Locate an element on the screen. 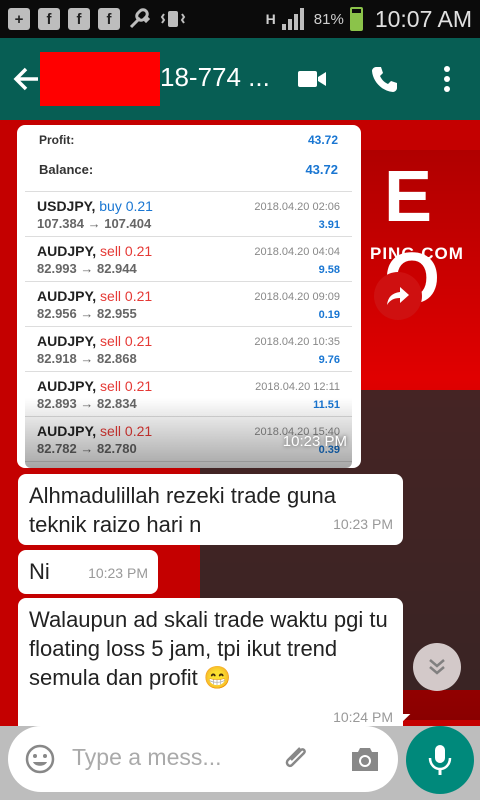 The width and height of the screenshot is (480, 800). balance-label: Balance: is located at coordinates (66, 169).